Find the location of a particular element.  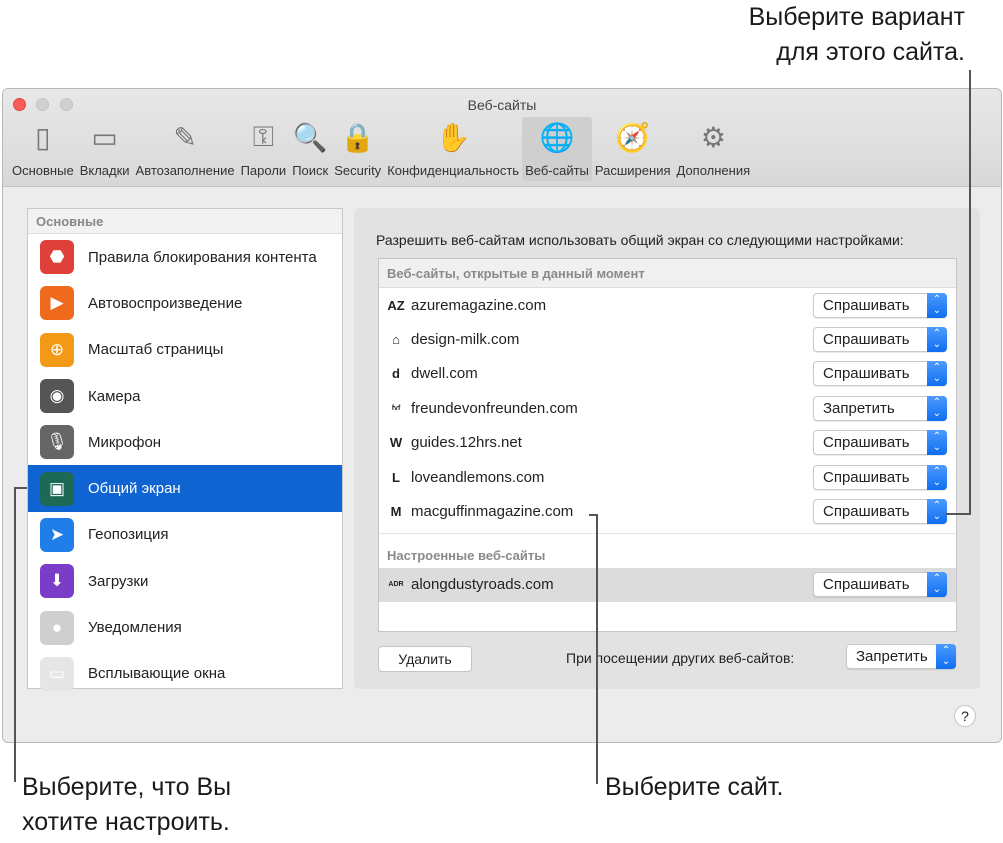

sidebar-item: ➤ Геопозиция is located at coordinates (185, 535).